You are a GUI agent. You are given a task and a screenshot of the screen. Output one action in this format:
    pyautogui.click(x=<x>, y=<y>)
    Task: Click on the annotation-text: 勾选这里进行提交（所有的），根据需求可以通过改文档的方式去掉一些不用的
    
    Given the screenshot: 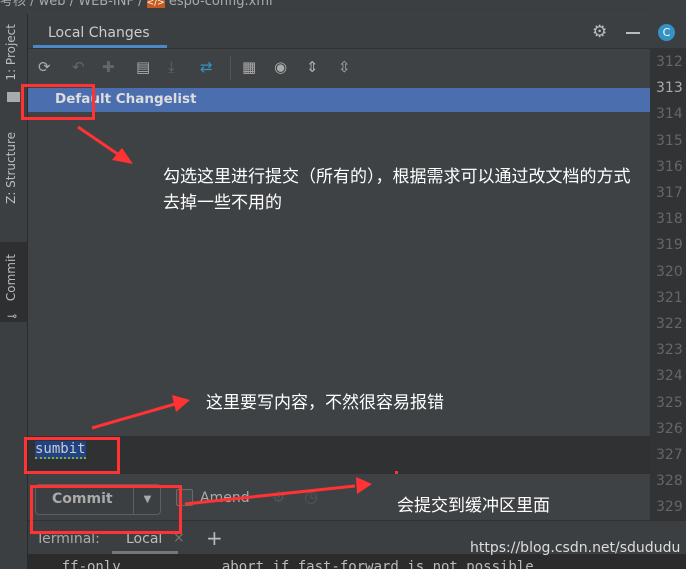 What is the action you would take?
    pyautogui.click(x=397, y=190)
    